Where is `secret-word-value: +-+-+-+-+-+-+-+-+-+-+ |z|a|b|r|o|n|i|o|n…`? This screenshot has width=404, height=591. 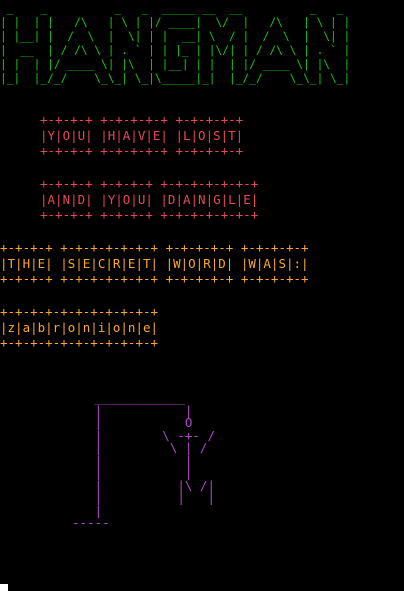
secret-word-value: +-+-+-+-+-+-+-+-+-+-+ |z|a|b|r|o|n|i|o|n… is located at coordinates (79, 327).